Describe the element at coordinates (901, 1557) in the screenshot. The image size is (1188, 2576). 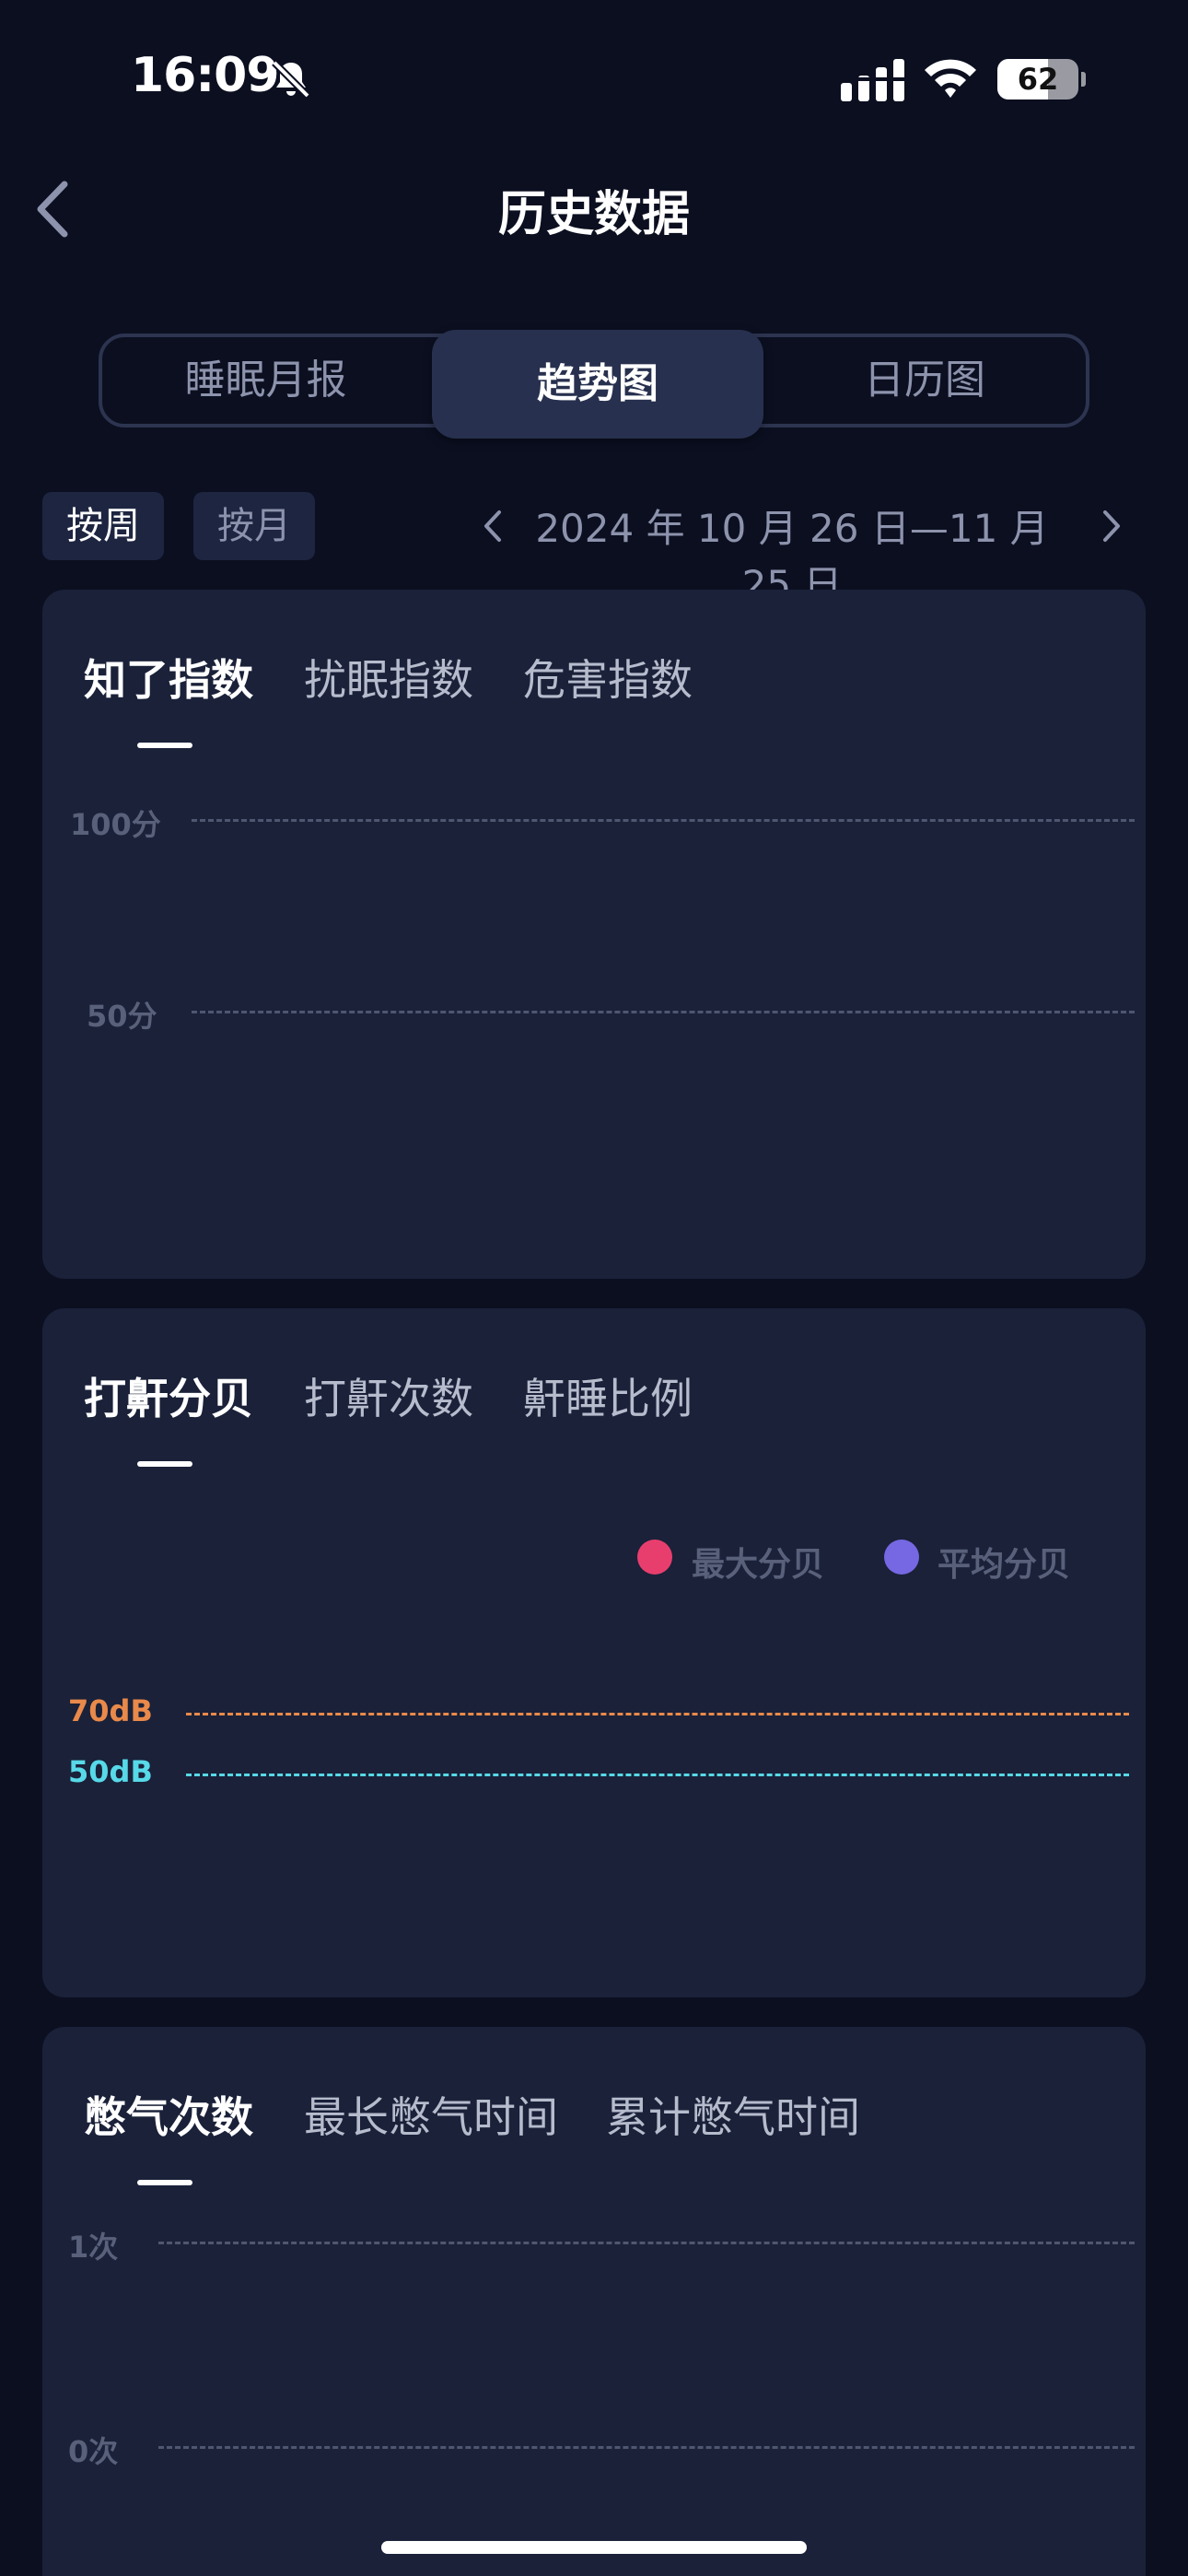
I see `legend-avg-decibel-dot` at that location.